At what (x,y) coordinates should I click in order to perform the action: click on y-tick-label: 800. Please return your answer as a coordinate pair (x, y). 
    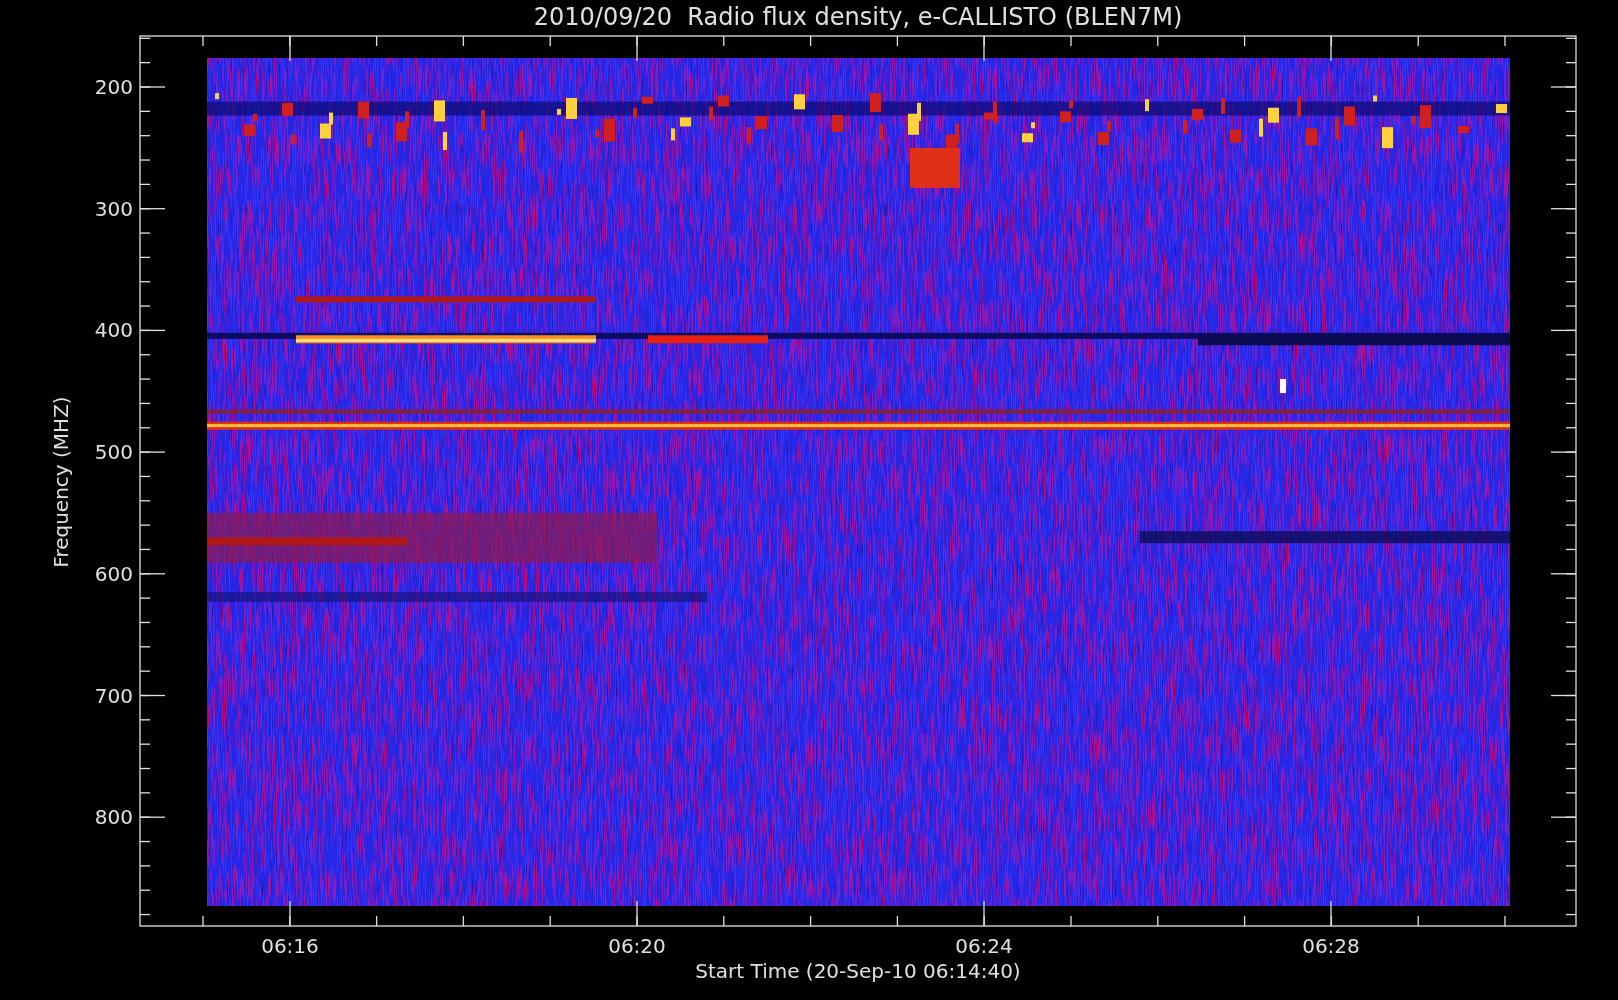
    Looking at the image, I should click on (113, 817).